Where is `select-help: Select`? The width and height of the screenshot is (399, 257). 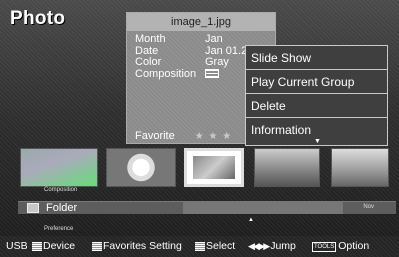
select-help: Select is located at coordinates (215, 246).